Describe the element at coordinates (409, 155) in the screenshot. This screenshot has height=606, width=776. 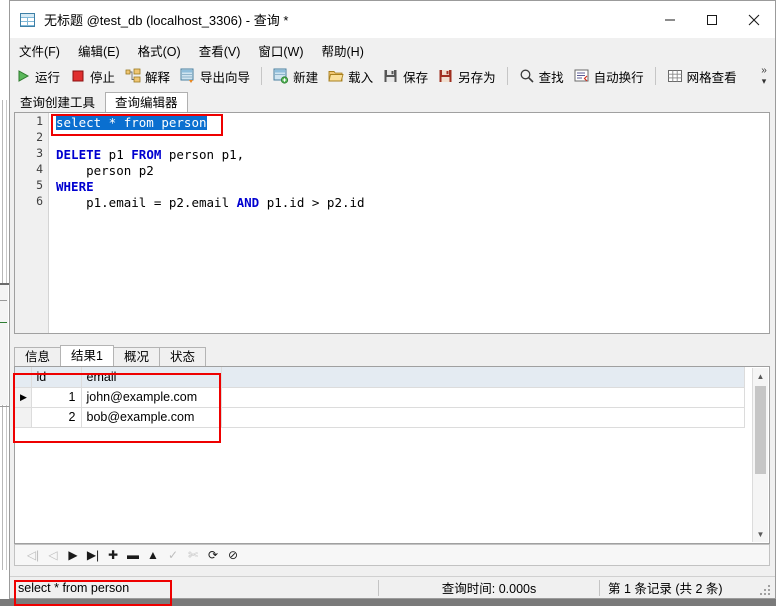
I see `code-line-3: DELETE p1 FROM person p1,` at that location.